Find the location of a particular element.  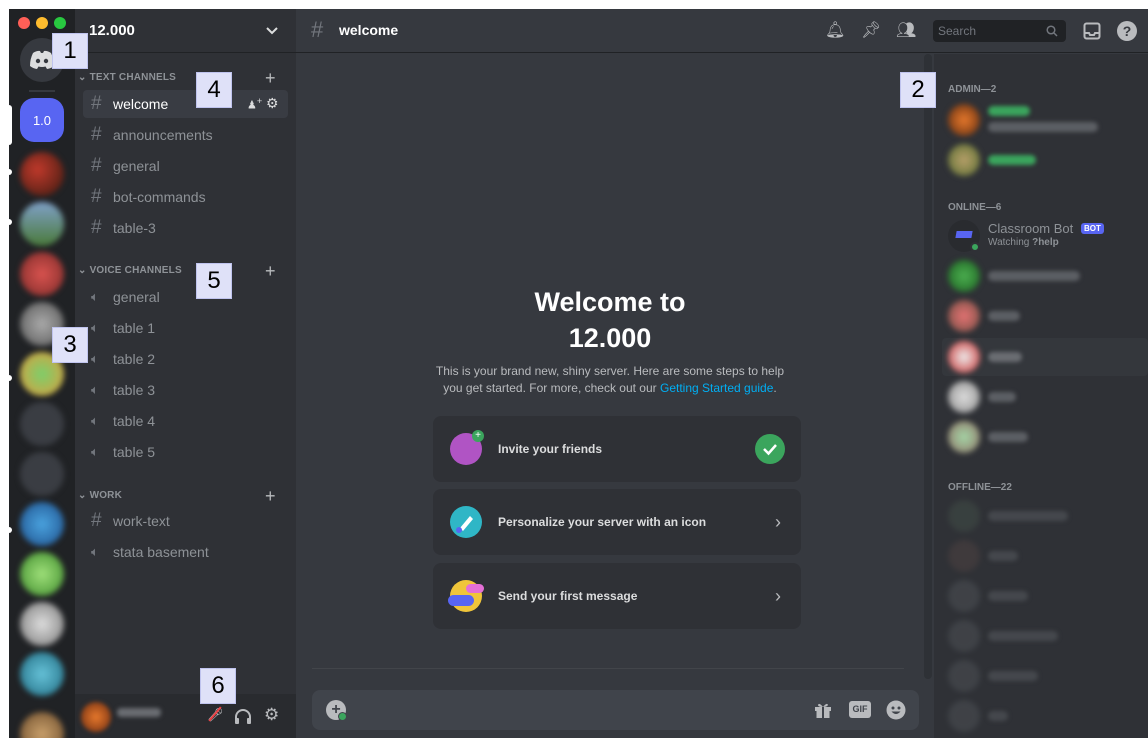

channel-label: general is located at coordinates (136, 166).